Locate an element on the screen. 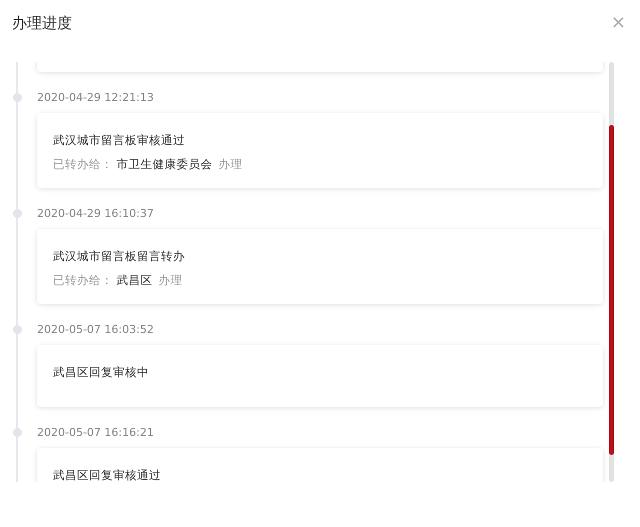  timestamp: 2020-05-07 16:03:52 is located at coordinates (95, 329).